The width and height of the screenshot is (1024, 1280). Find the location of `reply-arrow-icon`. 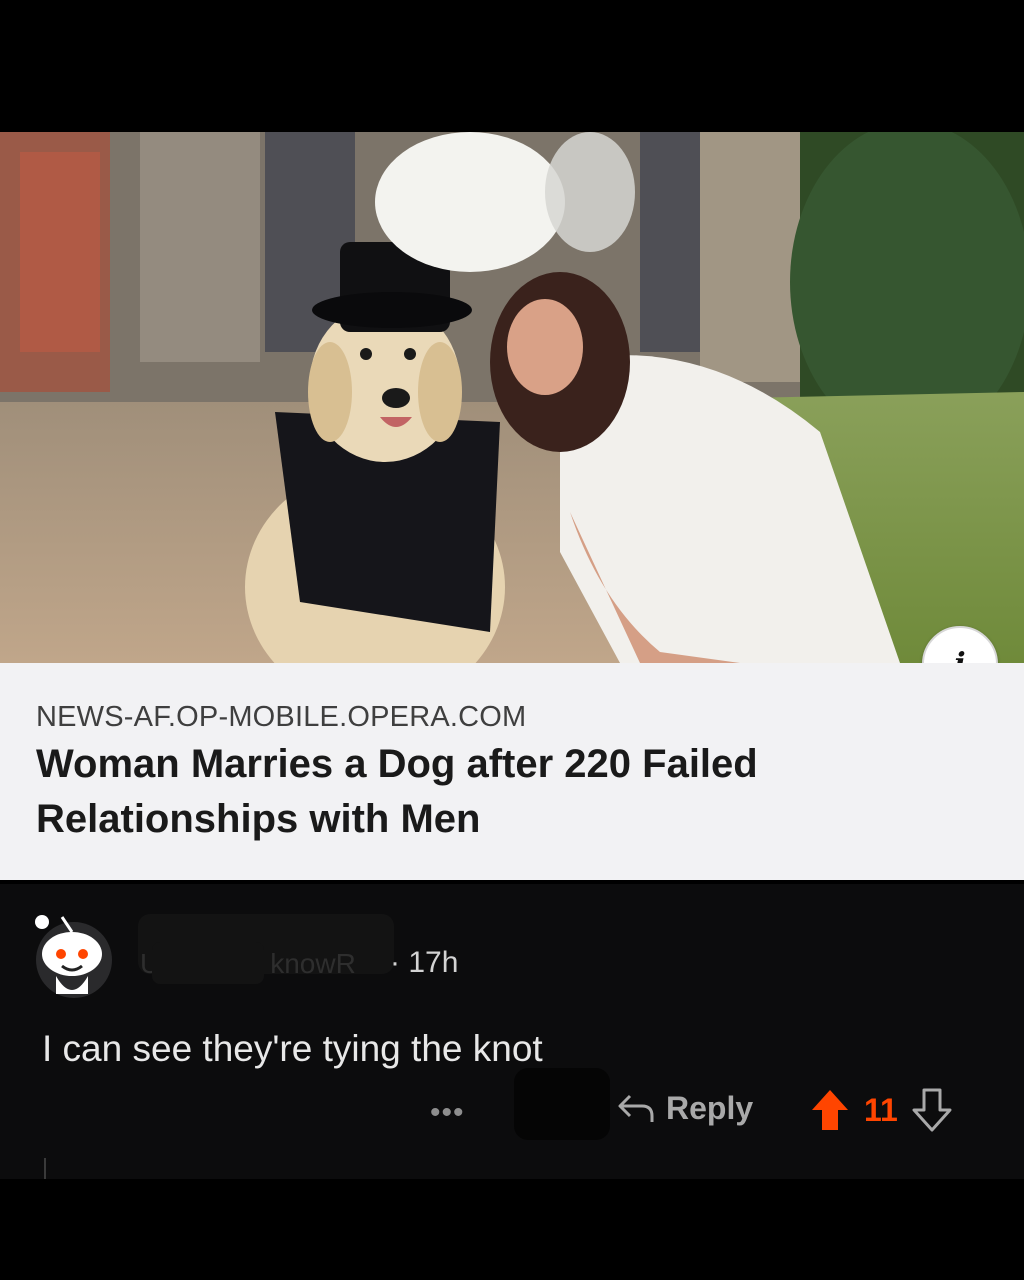

reply-arrow-icon is located at coordinates (636, 1108).